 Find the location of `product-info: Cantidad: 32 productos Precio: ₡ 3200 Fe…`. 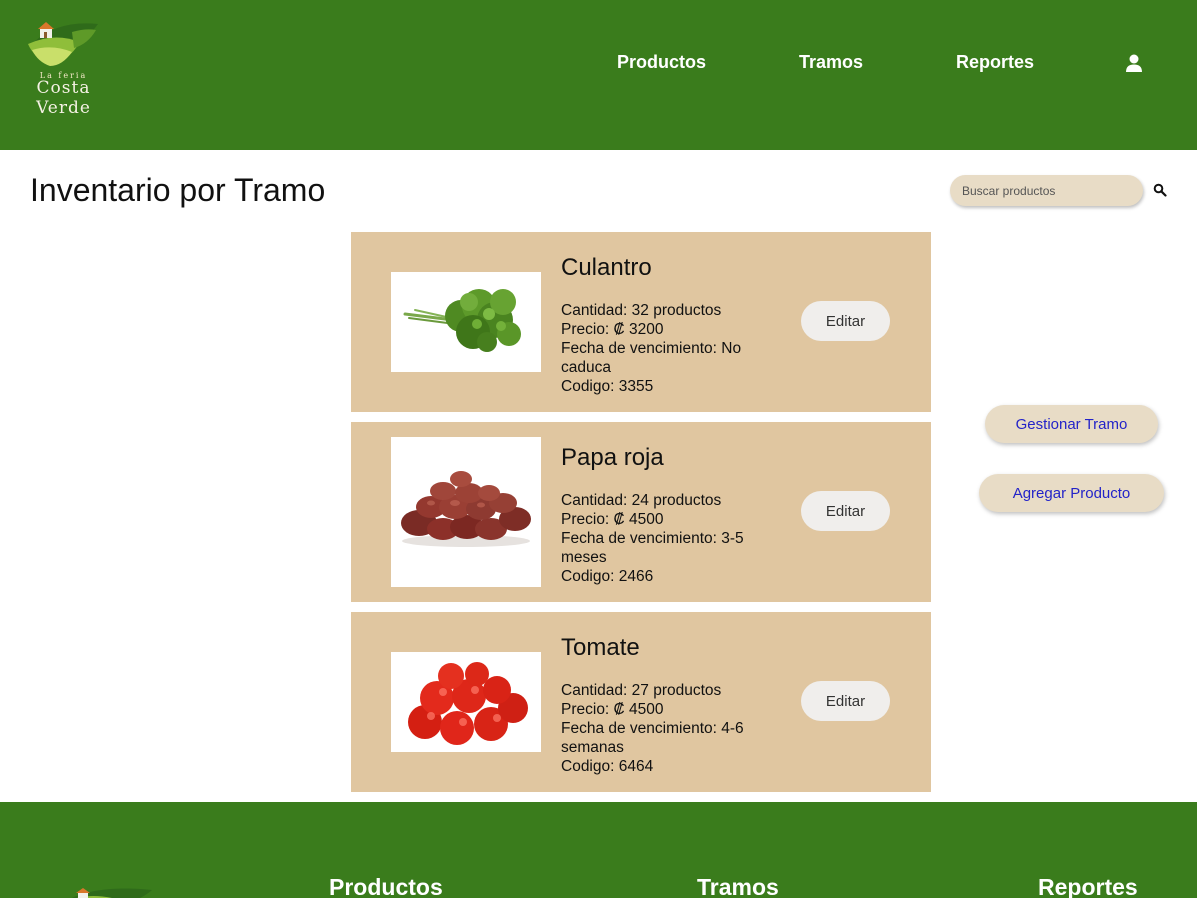

product-info: Cantidad: 32 productos Precio: ₡ 3200 Fe… is located at coordinates (673, 348).